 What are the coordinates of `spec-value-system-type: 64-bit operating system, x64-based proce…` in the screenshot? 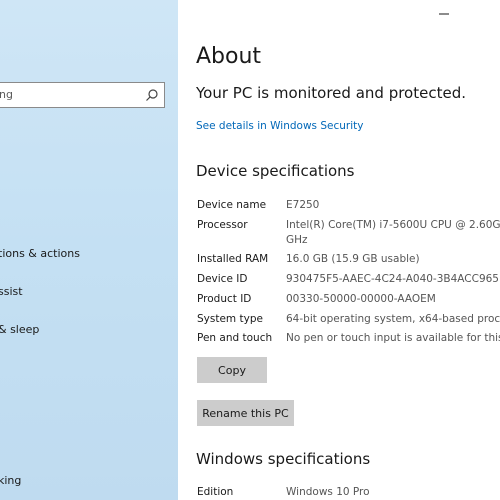 It's located at (393, 319).